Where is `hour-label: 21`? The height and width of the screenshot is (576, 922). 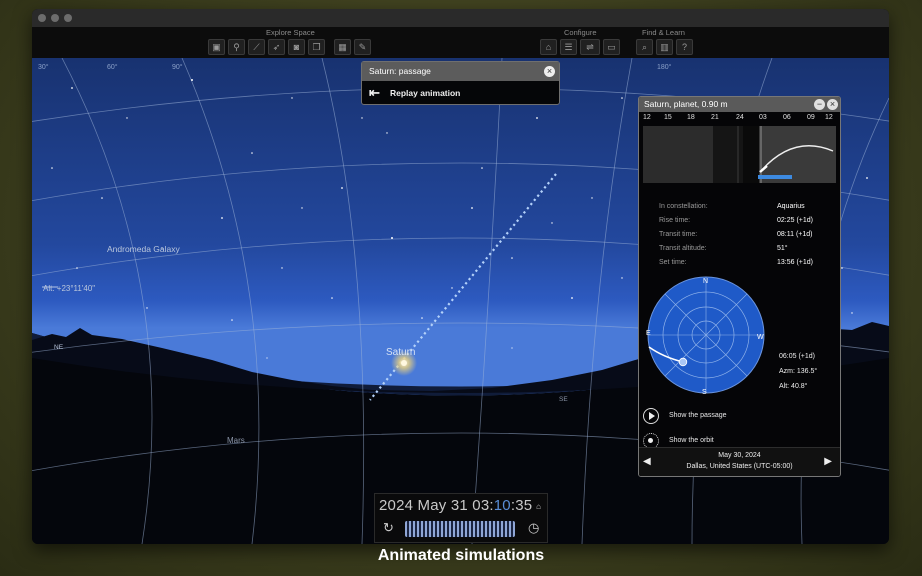
hour-label: 21 is located at coordinates (715, 117).